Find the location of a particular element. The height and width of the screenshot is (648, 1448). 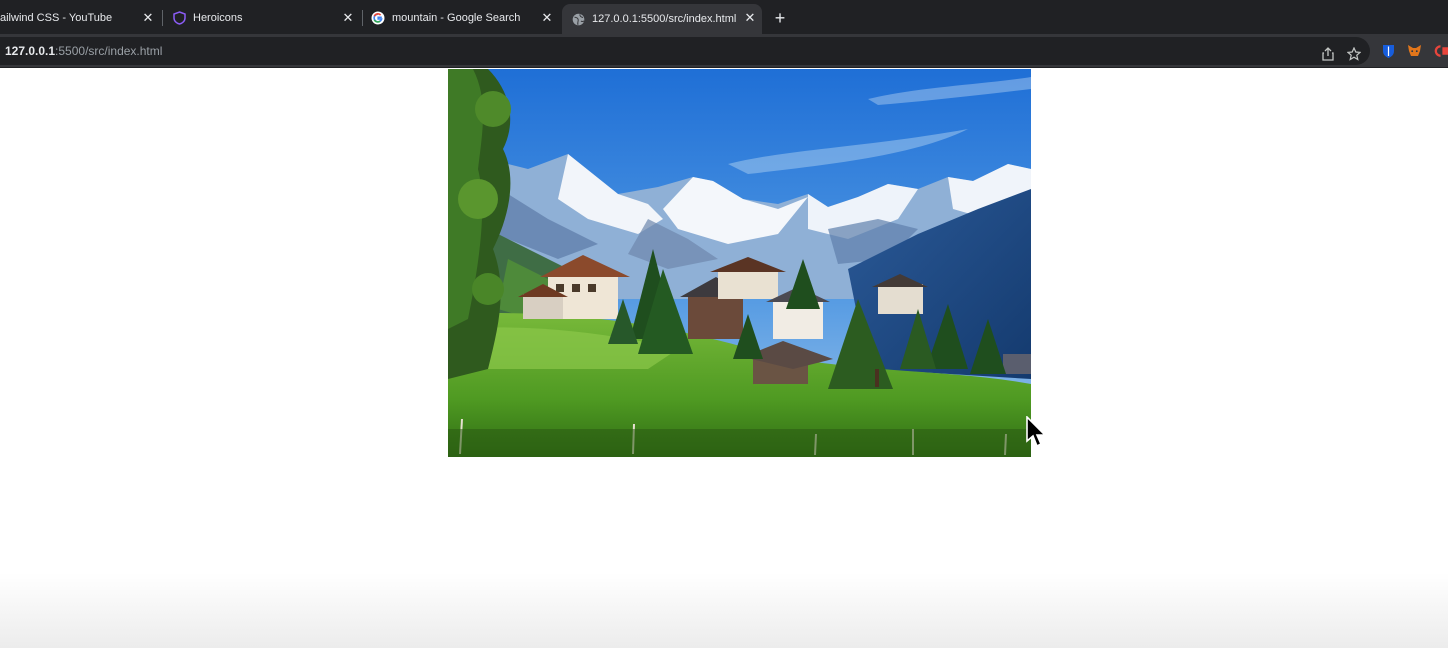

browser-toolbar: 127.0.0.1:5500/src/index.html is located at coordinates (724, 51).